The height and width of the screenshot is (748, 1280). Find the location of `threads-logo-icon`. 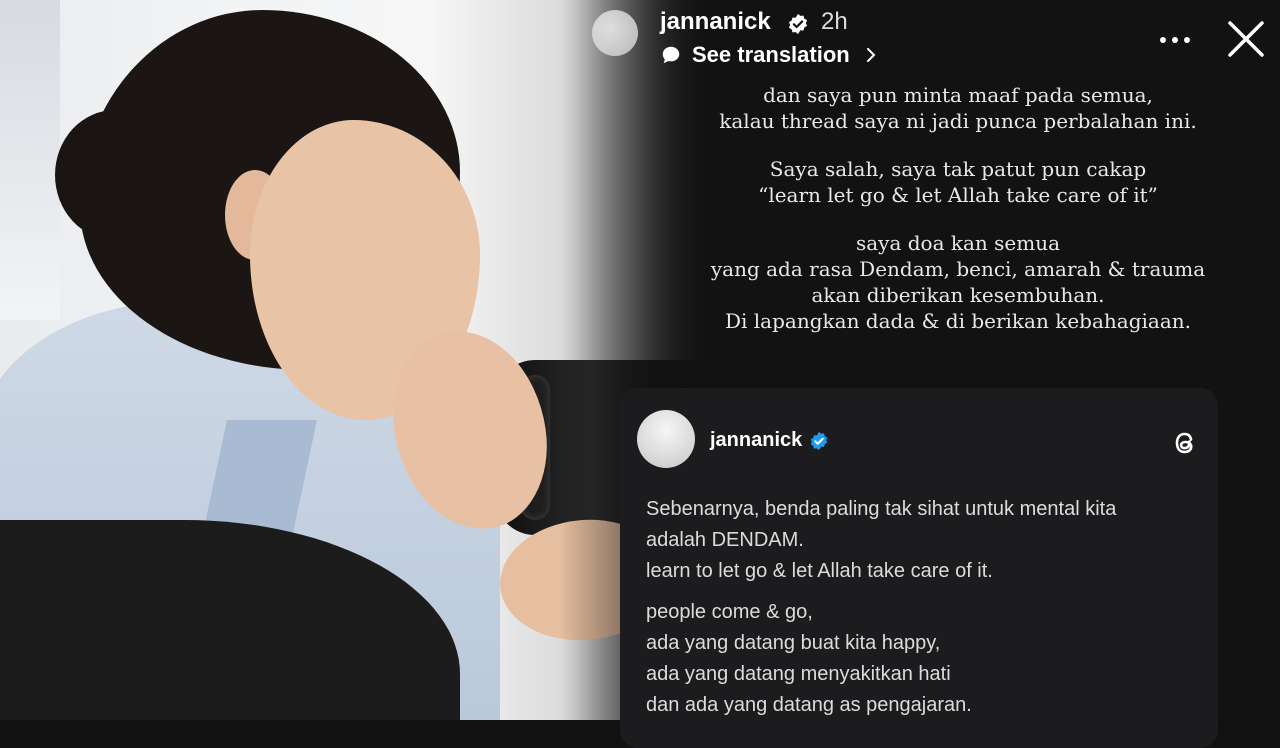

threads-logo-icon is located at coordinates (1185, 443).